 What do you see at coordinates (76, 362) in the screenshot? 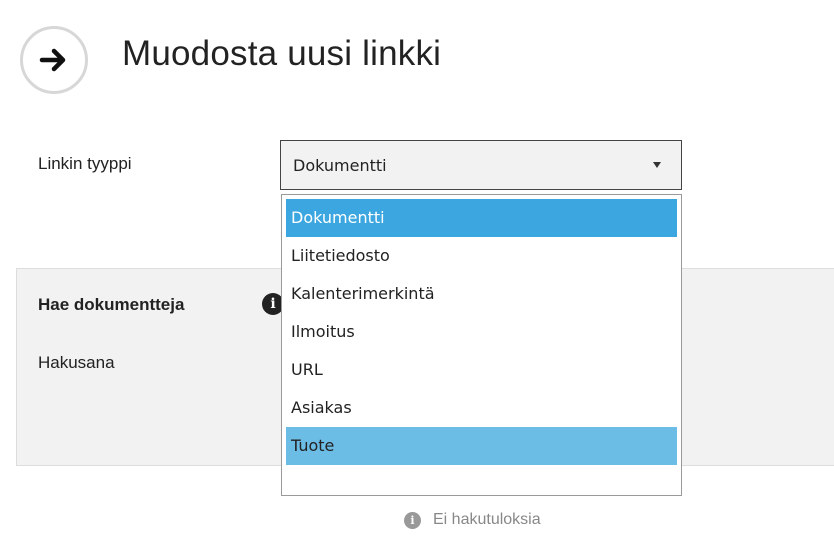
I see `keyword-label: Hakusana` at bounding box center [76, 362].